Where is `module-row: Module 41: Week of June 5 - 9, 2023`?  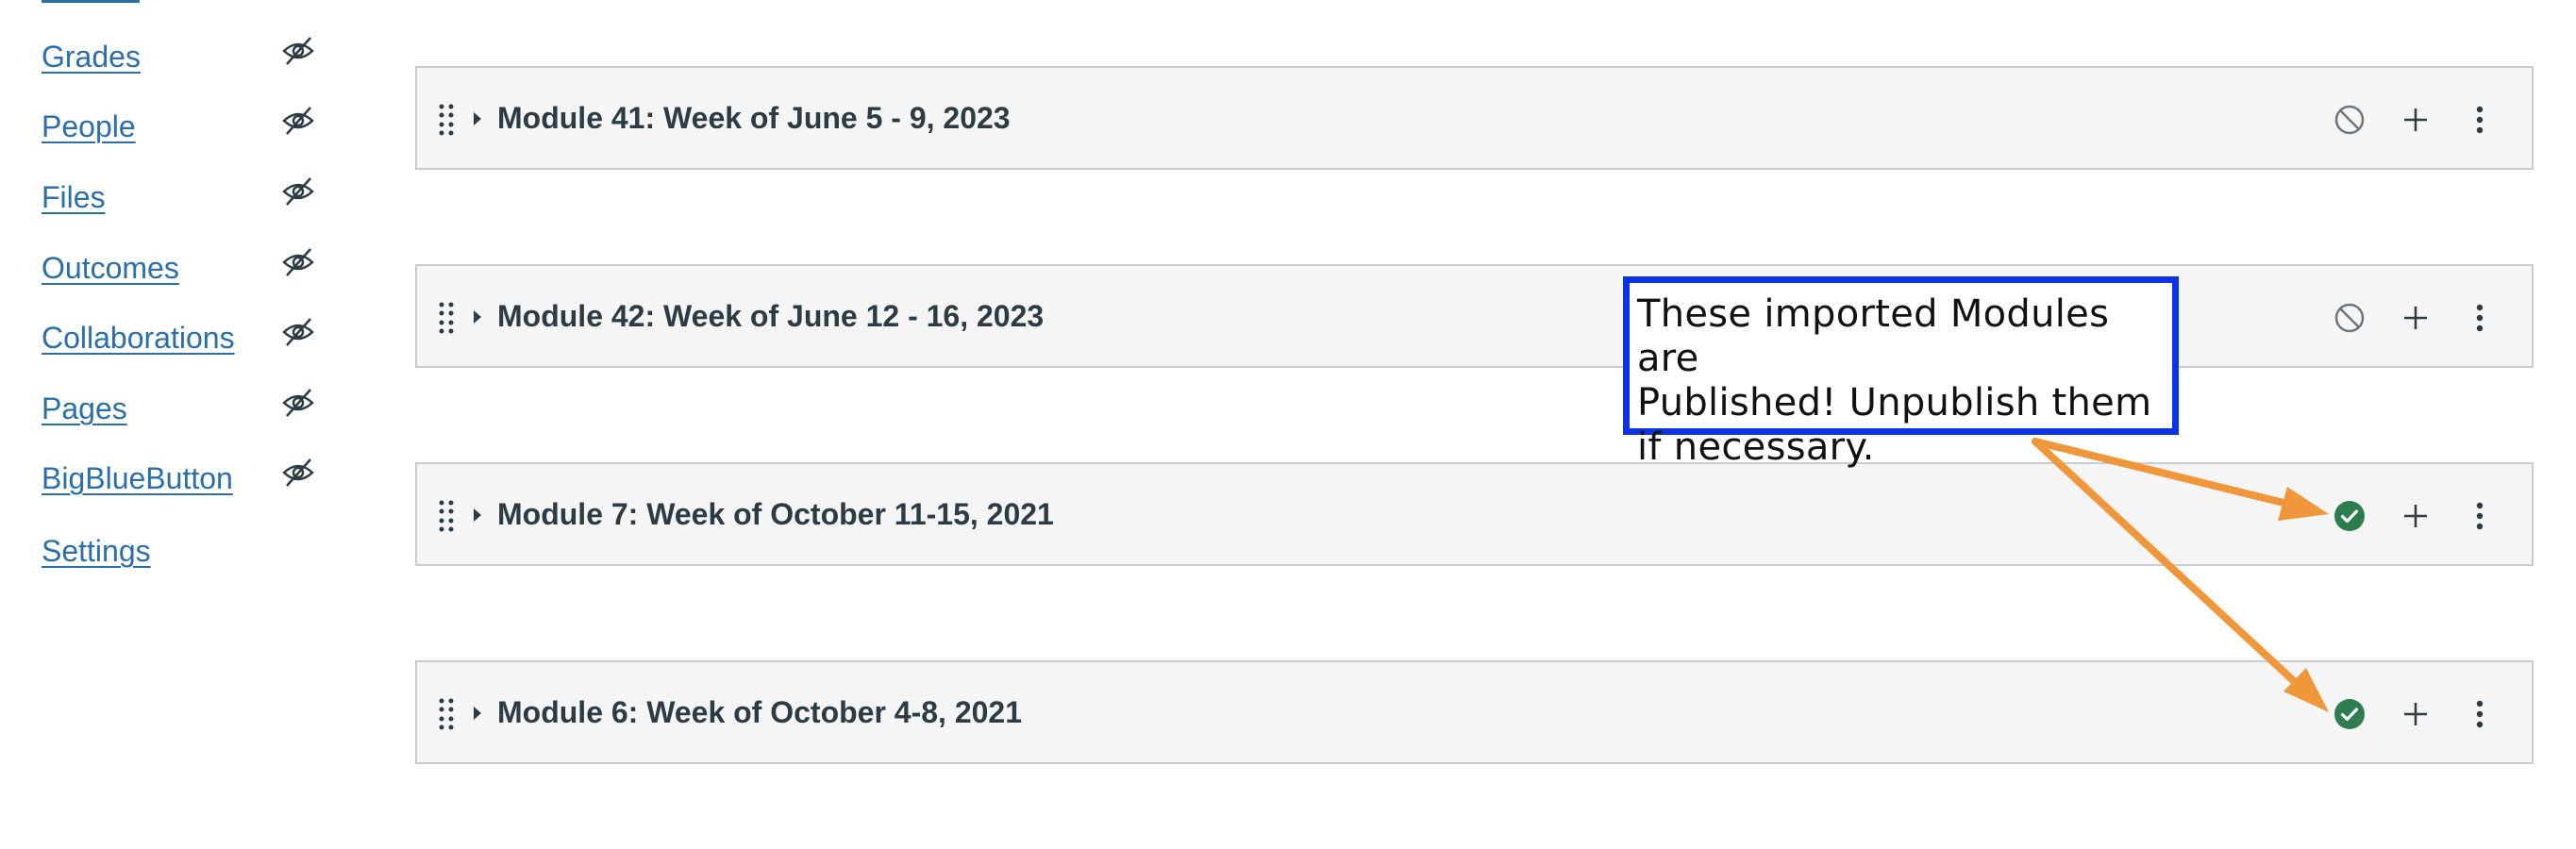
module-row: Module 41: Week of June 5 - 9, 2023 is located at coordinates (1474, 118).